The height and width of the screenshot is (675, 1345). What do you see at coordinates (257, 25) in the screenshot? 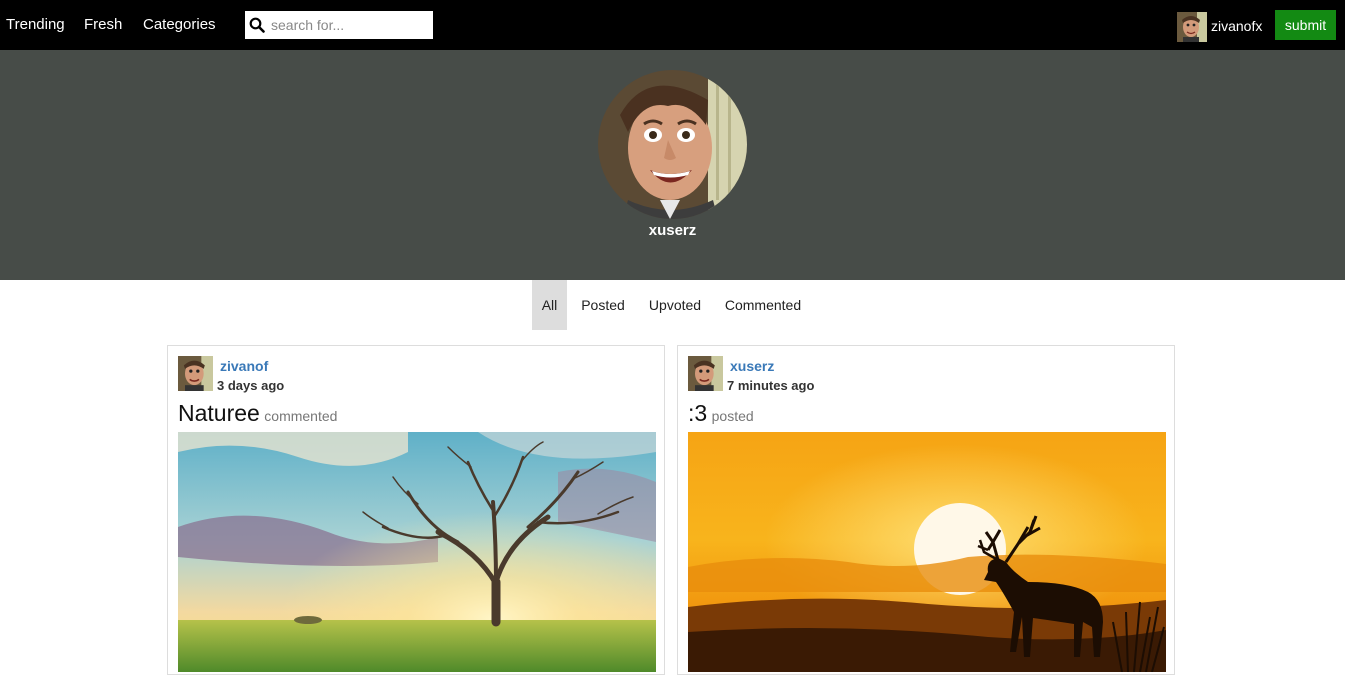
I see `search-icon` at bounding box center [257, 25].